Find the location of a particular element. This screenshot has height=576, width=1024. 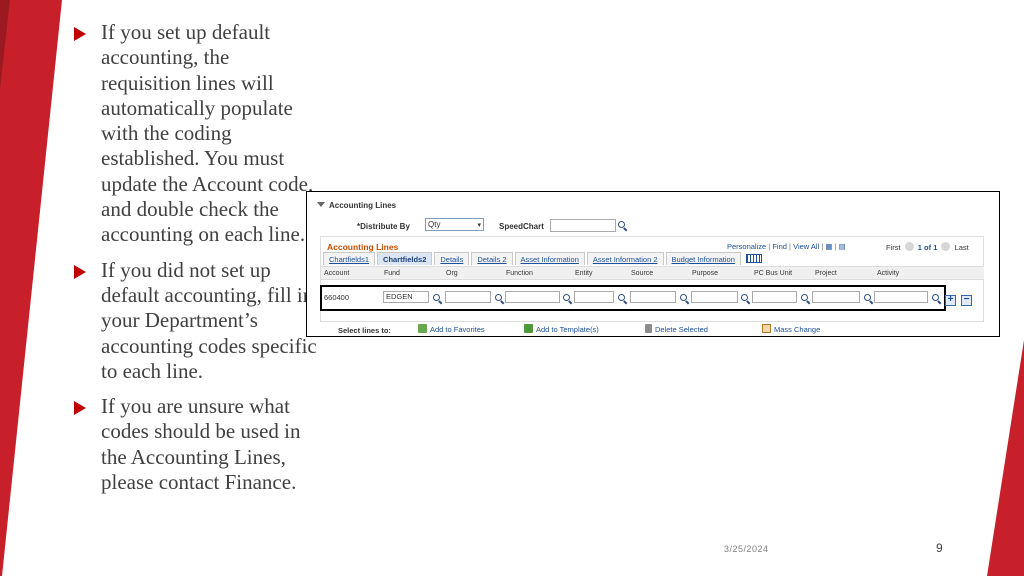

grid-links: Personalize | Find | View All | ▦ | ▤ is located at coordinates (786, 246).